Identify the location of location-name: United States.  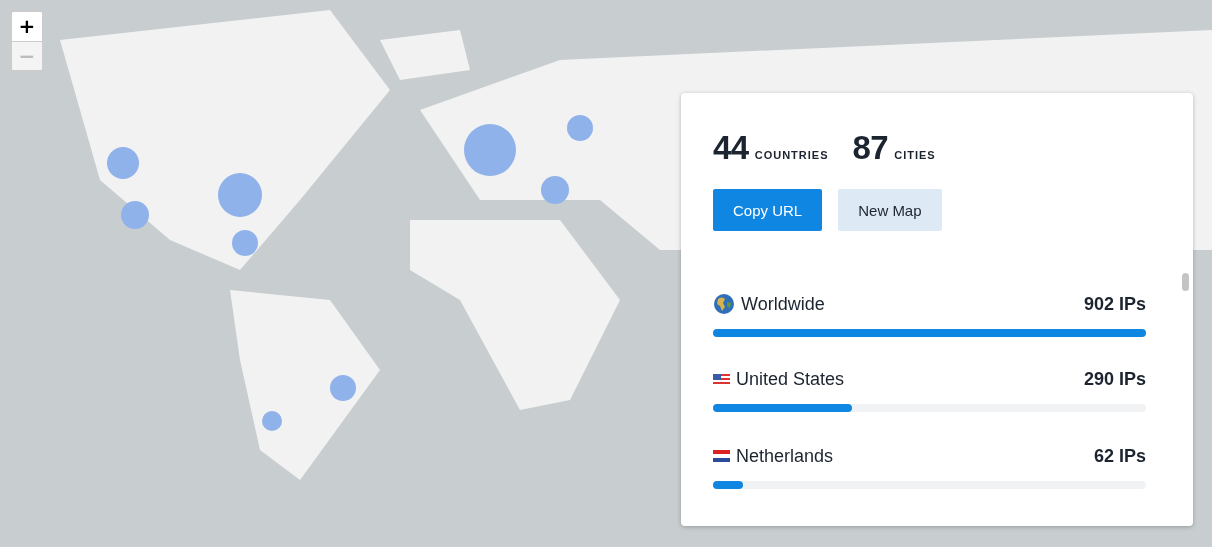
(791, 380).